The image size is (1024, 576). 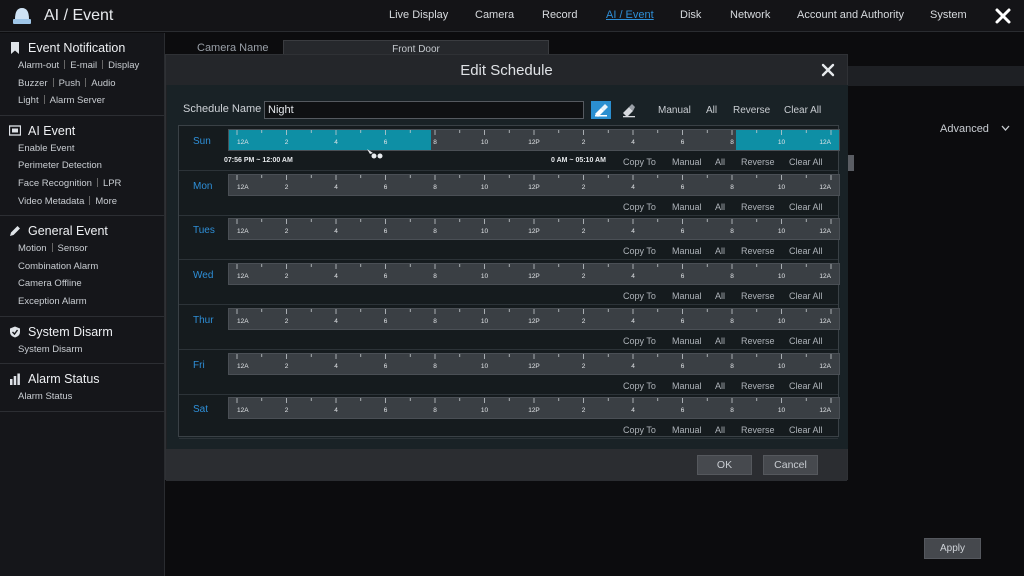 What do you see at coordinates (802, 110) in the screenshot?
I see `header-action-3: Clear All` at bounding box center [802, 110].